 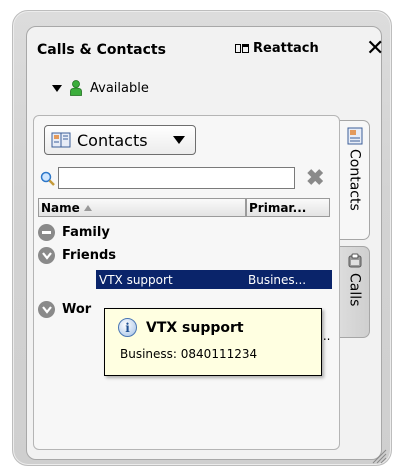 I want to click on group-friends: Friends, so click(x=77, y=255).